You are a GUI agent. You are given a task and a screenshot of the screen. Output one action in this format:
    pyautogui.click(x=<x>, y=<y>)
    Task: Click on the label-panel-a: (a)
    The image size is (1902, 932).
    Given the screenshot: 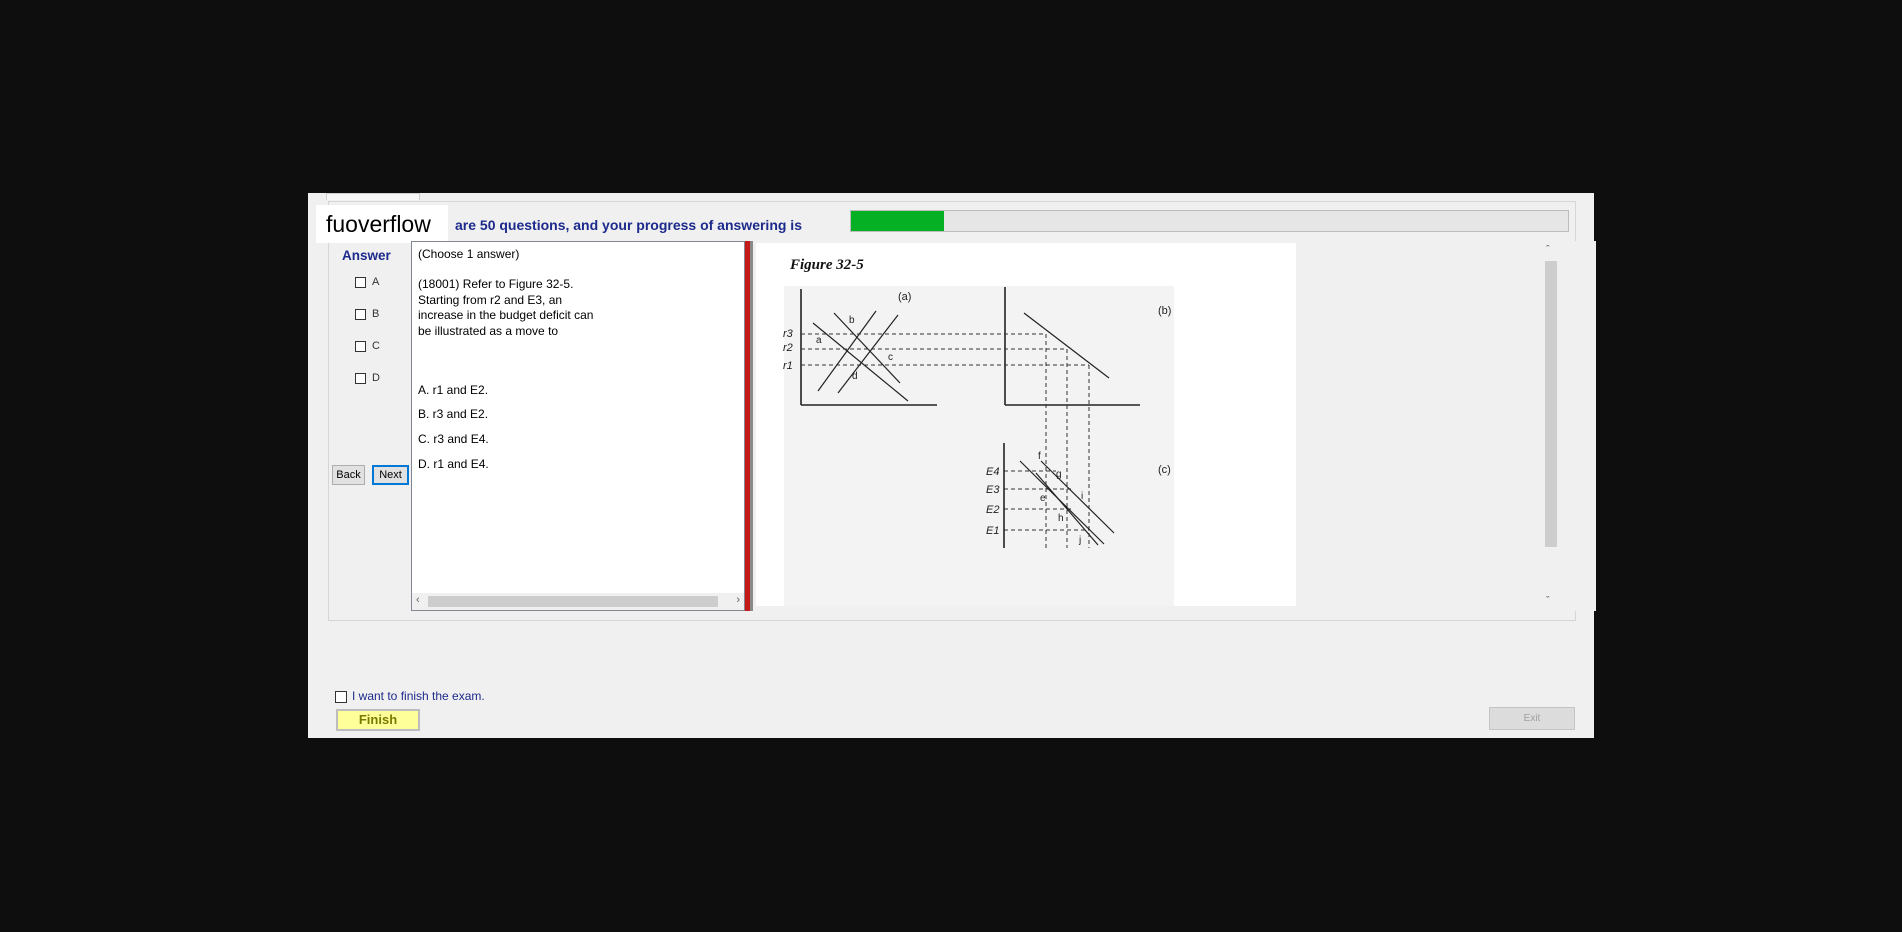 What is the action you would take?
    pyautogui.click(x=904, y=297)
    